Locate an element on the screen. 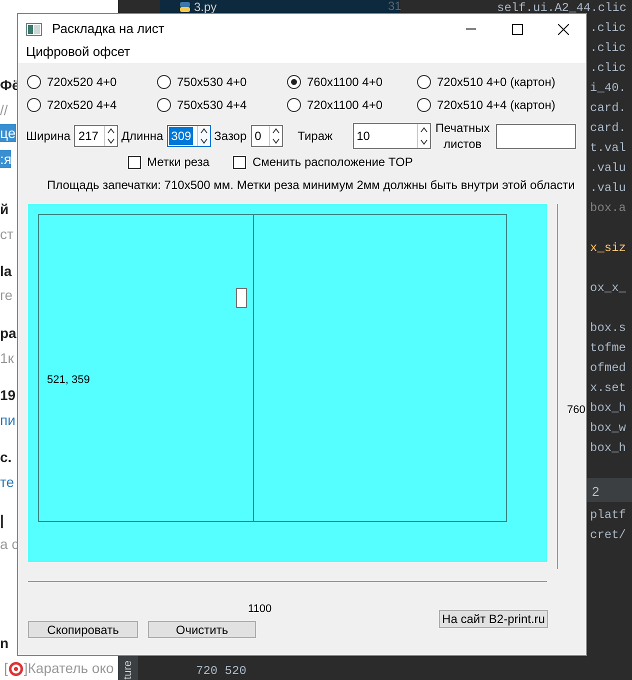 This screenshot has height=680, width=632. width-label: 1100 is located at coordinates (260, 609).